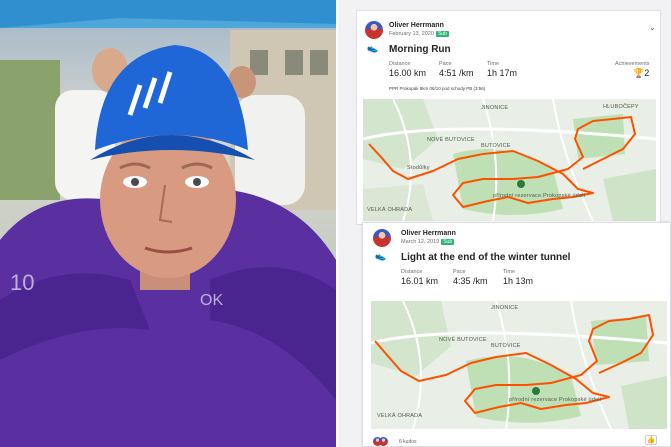 The height and width of the screenshot is (447, 671). I want to click on trophy-icon: 🏆, so click(639, 73).